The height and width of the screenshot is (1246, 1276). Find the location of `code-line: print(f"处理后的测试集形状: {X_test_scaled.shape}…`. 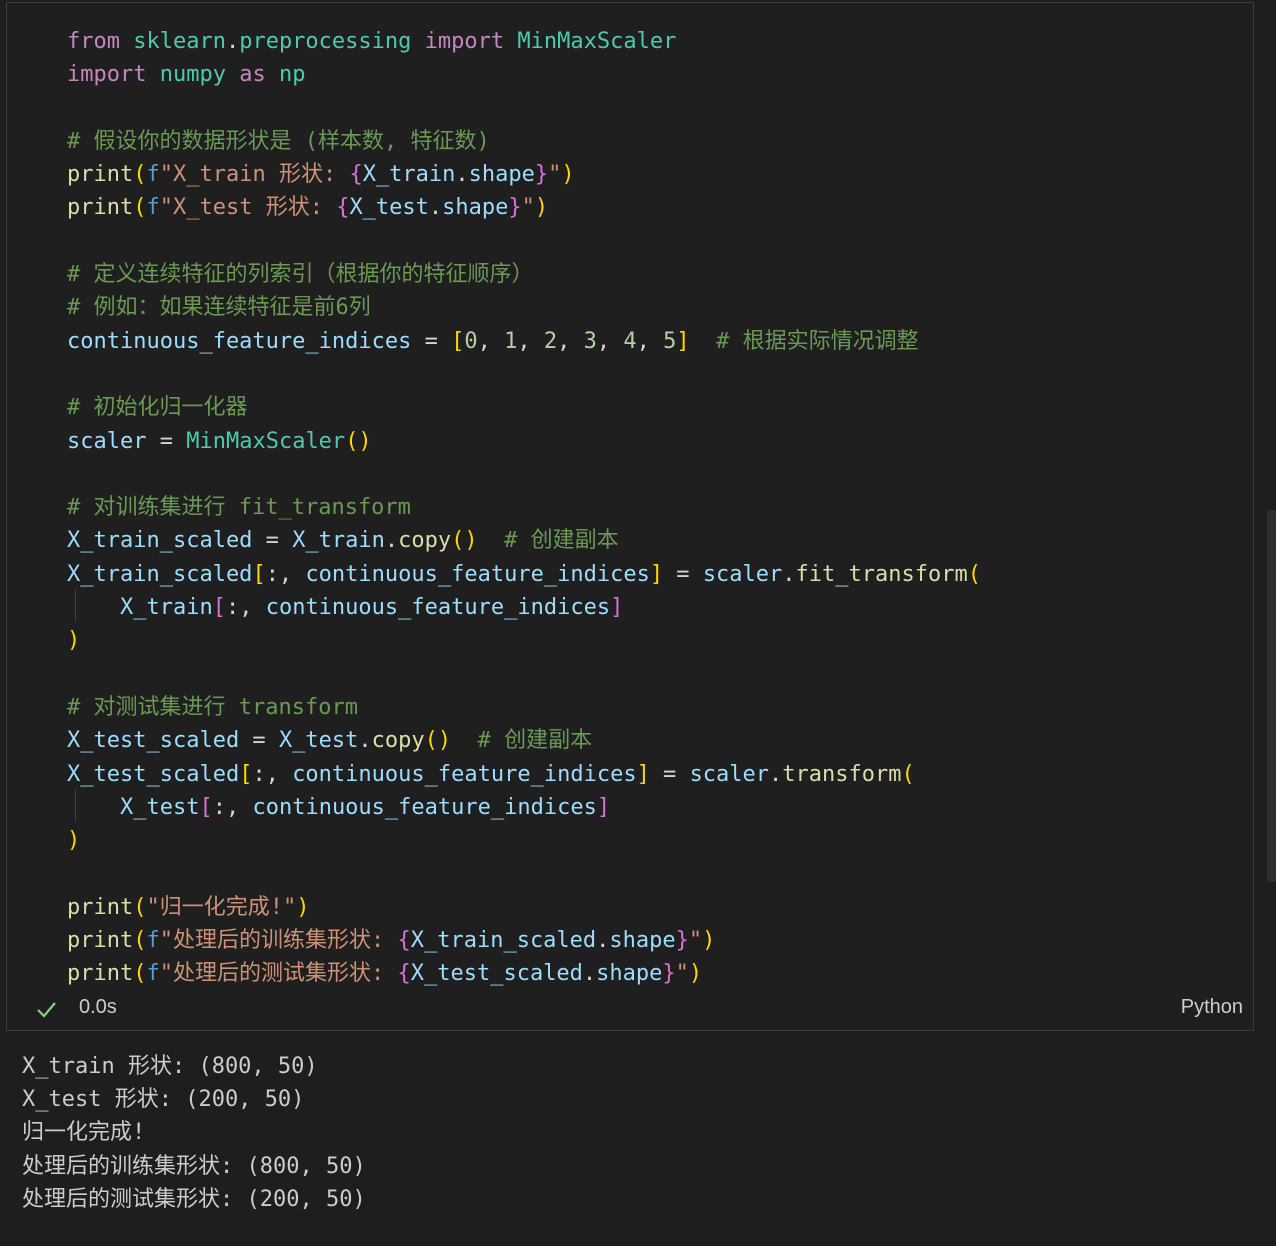

code-line: print(f"处理后的测试集形状: {X_test_scaled.shape}… is located at coordinates (524, 973).